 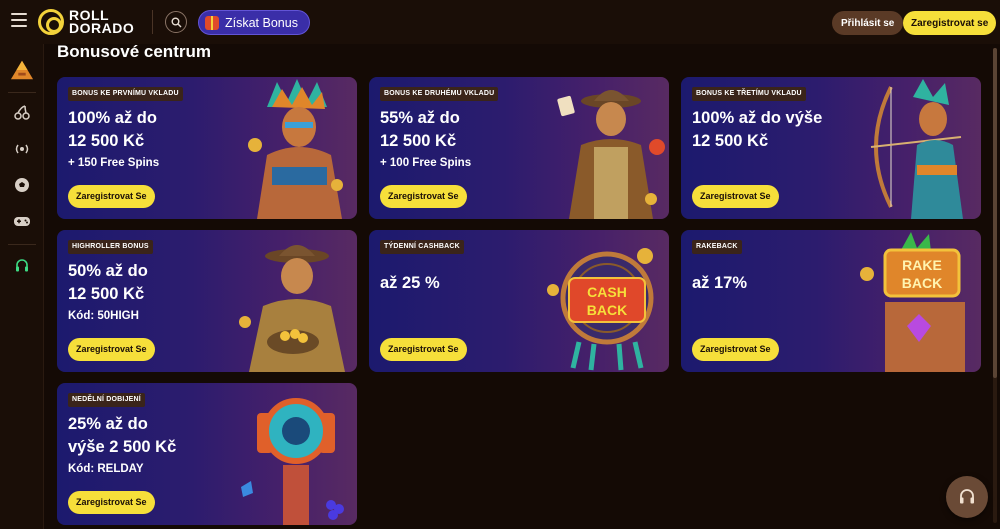 I want to click on cashback-art-text1: CASH, so click(x=607, y=292).